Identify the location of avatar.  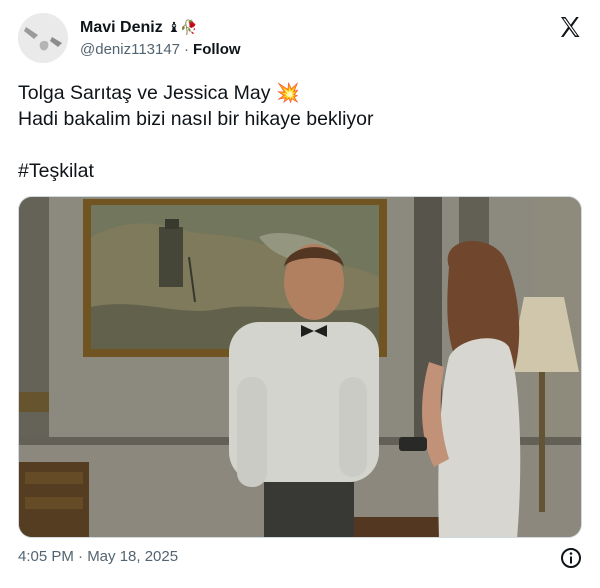
(43, 38).